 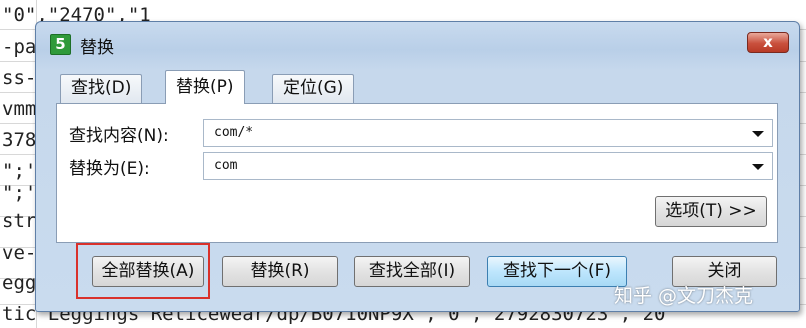 What do you see at coordinates (313, 88) in the screenshot?
I see `tab-goto: 定位(G)` at bounding box center [313, 88].